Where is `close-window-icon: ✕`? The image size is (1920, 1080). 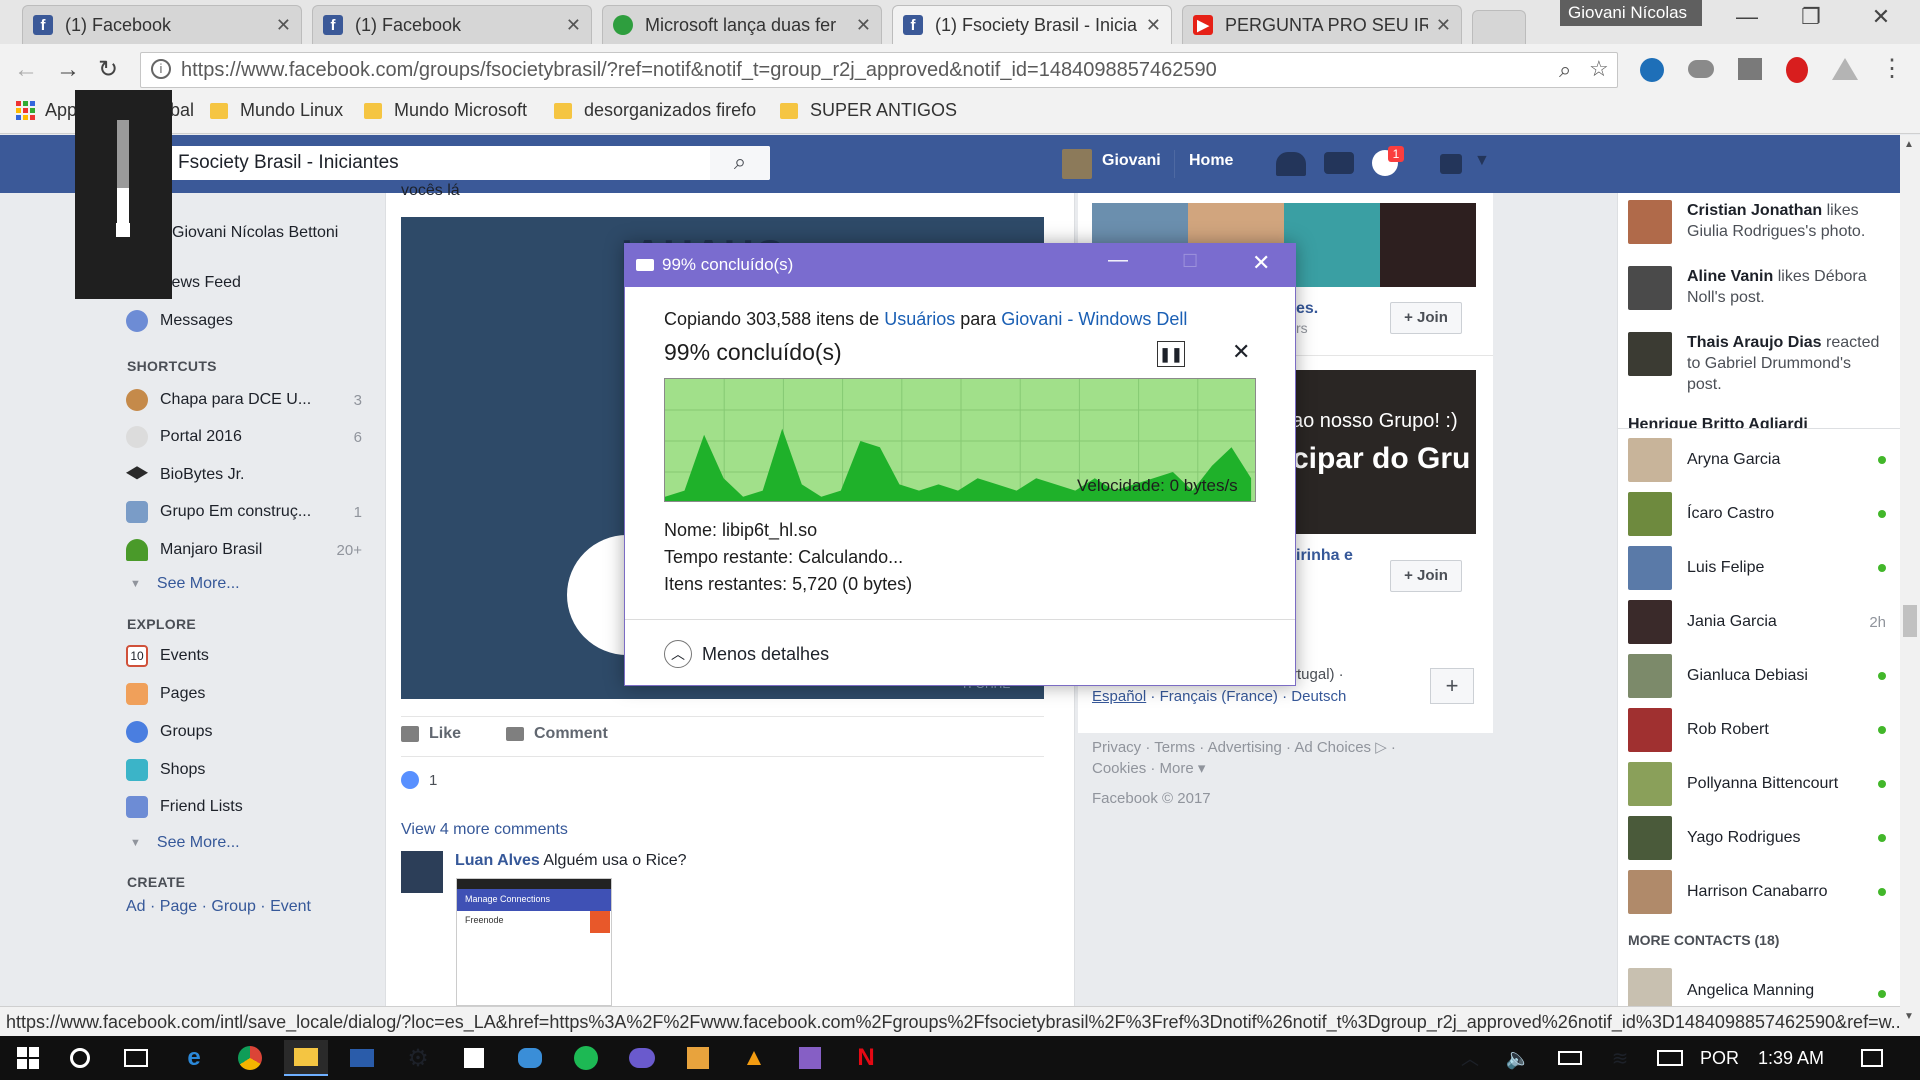
close-window-icon: ✕ is located at coordinates (1881, 21).